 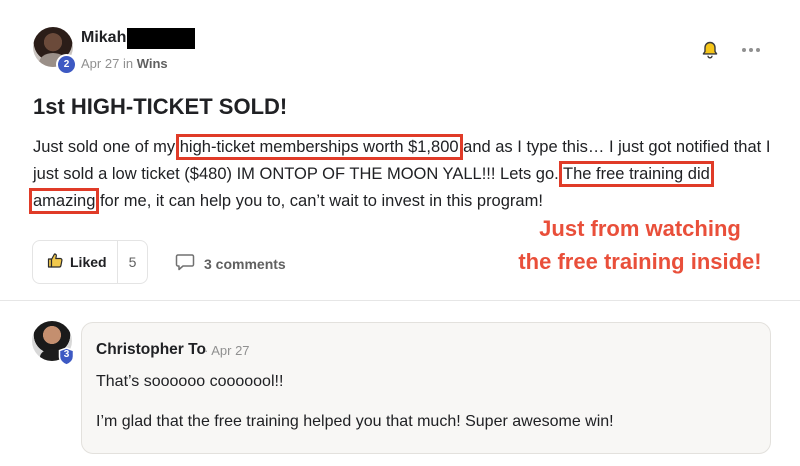 I want to click on post-meta: Apr 27 in Wins, so click(x=124, y=63).